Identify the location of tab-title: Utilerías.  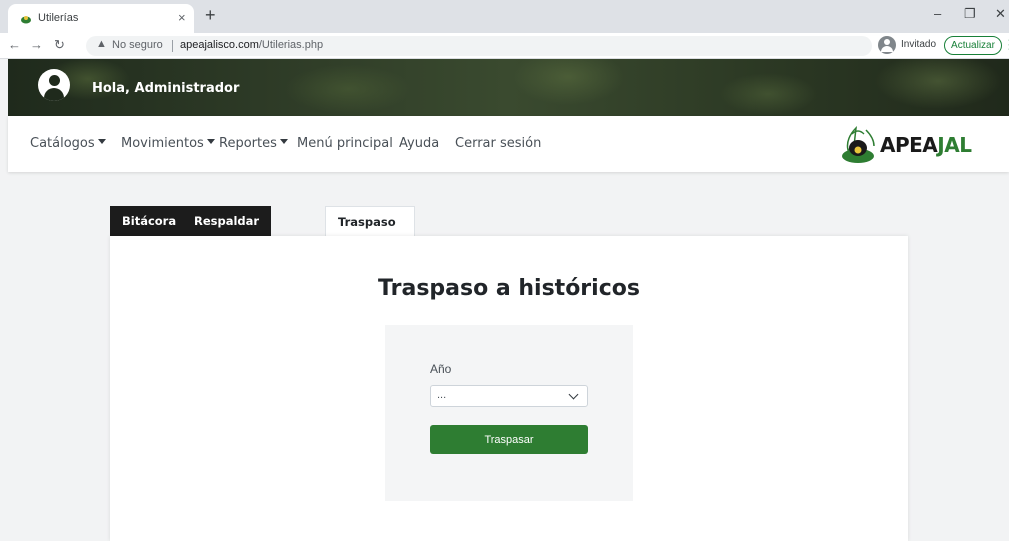
(58, 18).